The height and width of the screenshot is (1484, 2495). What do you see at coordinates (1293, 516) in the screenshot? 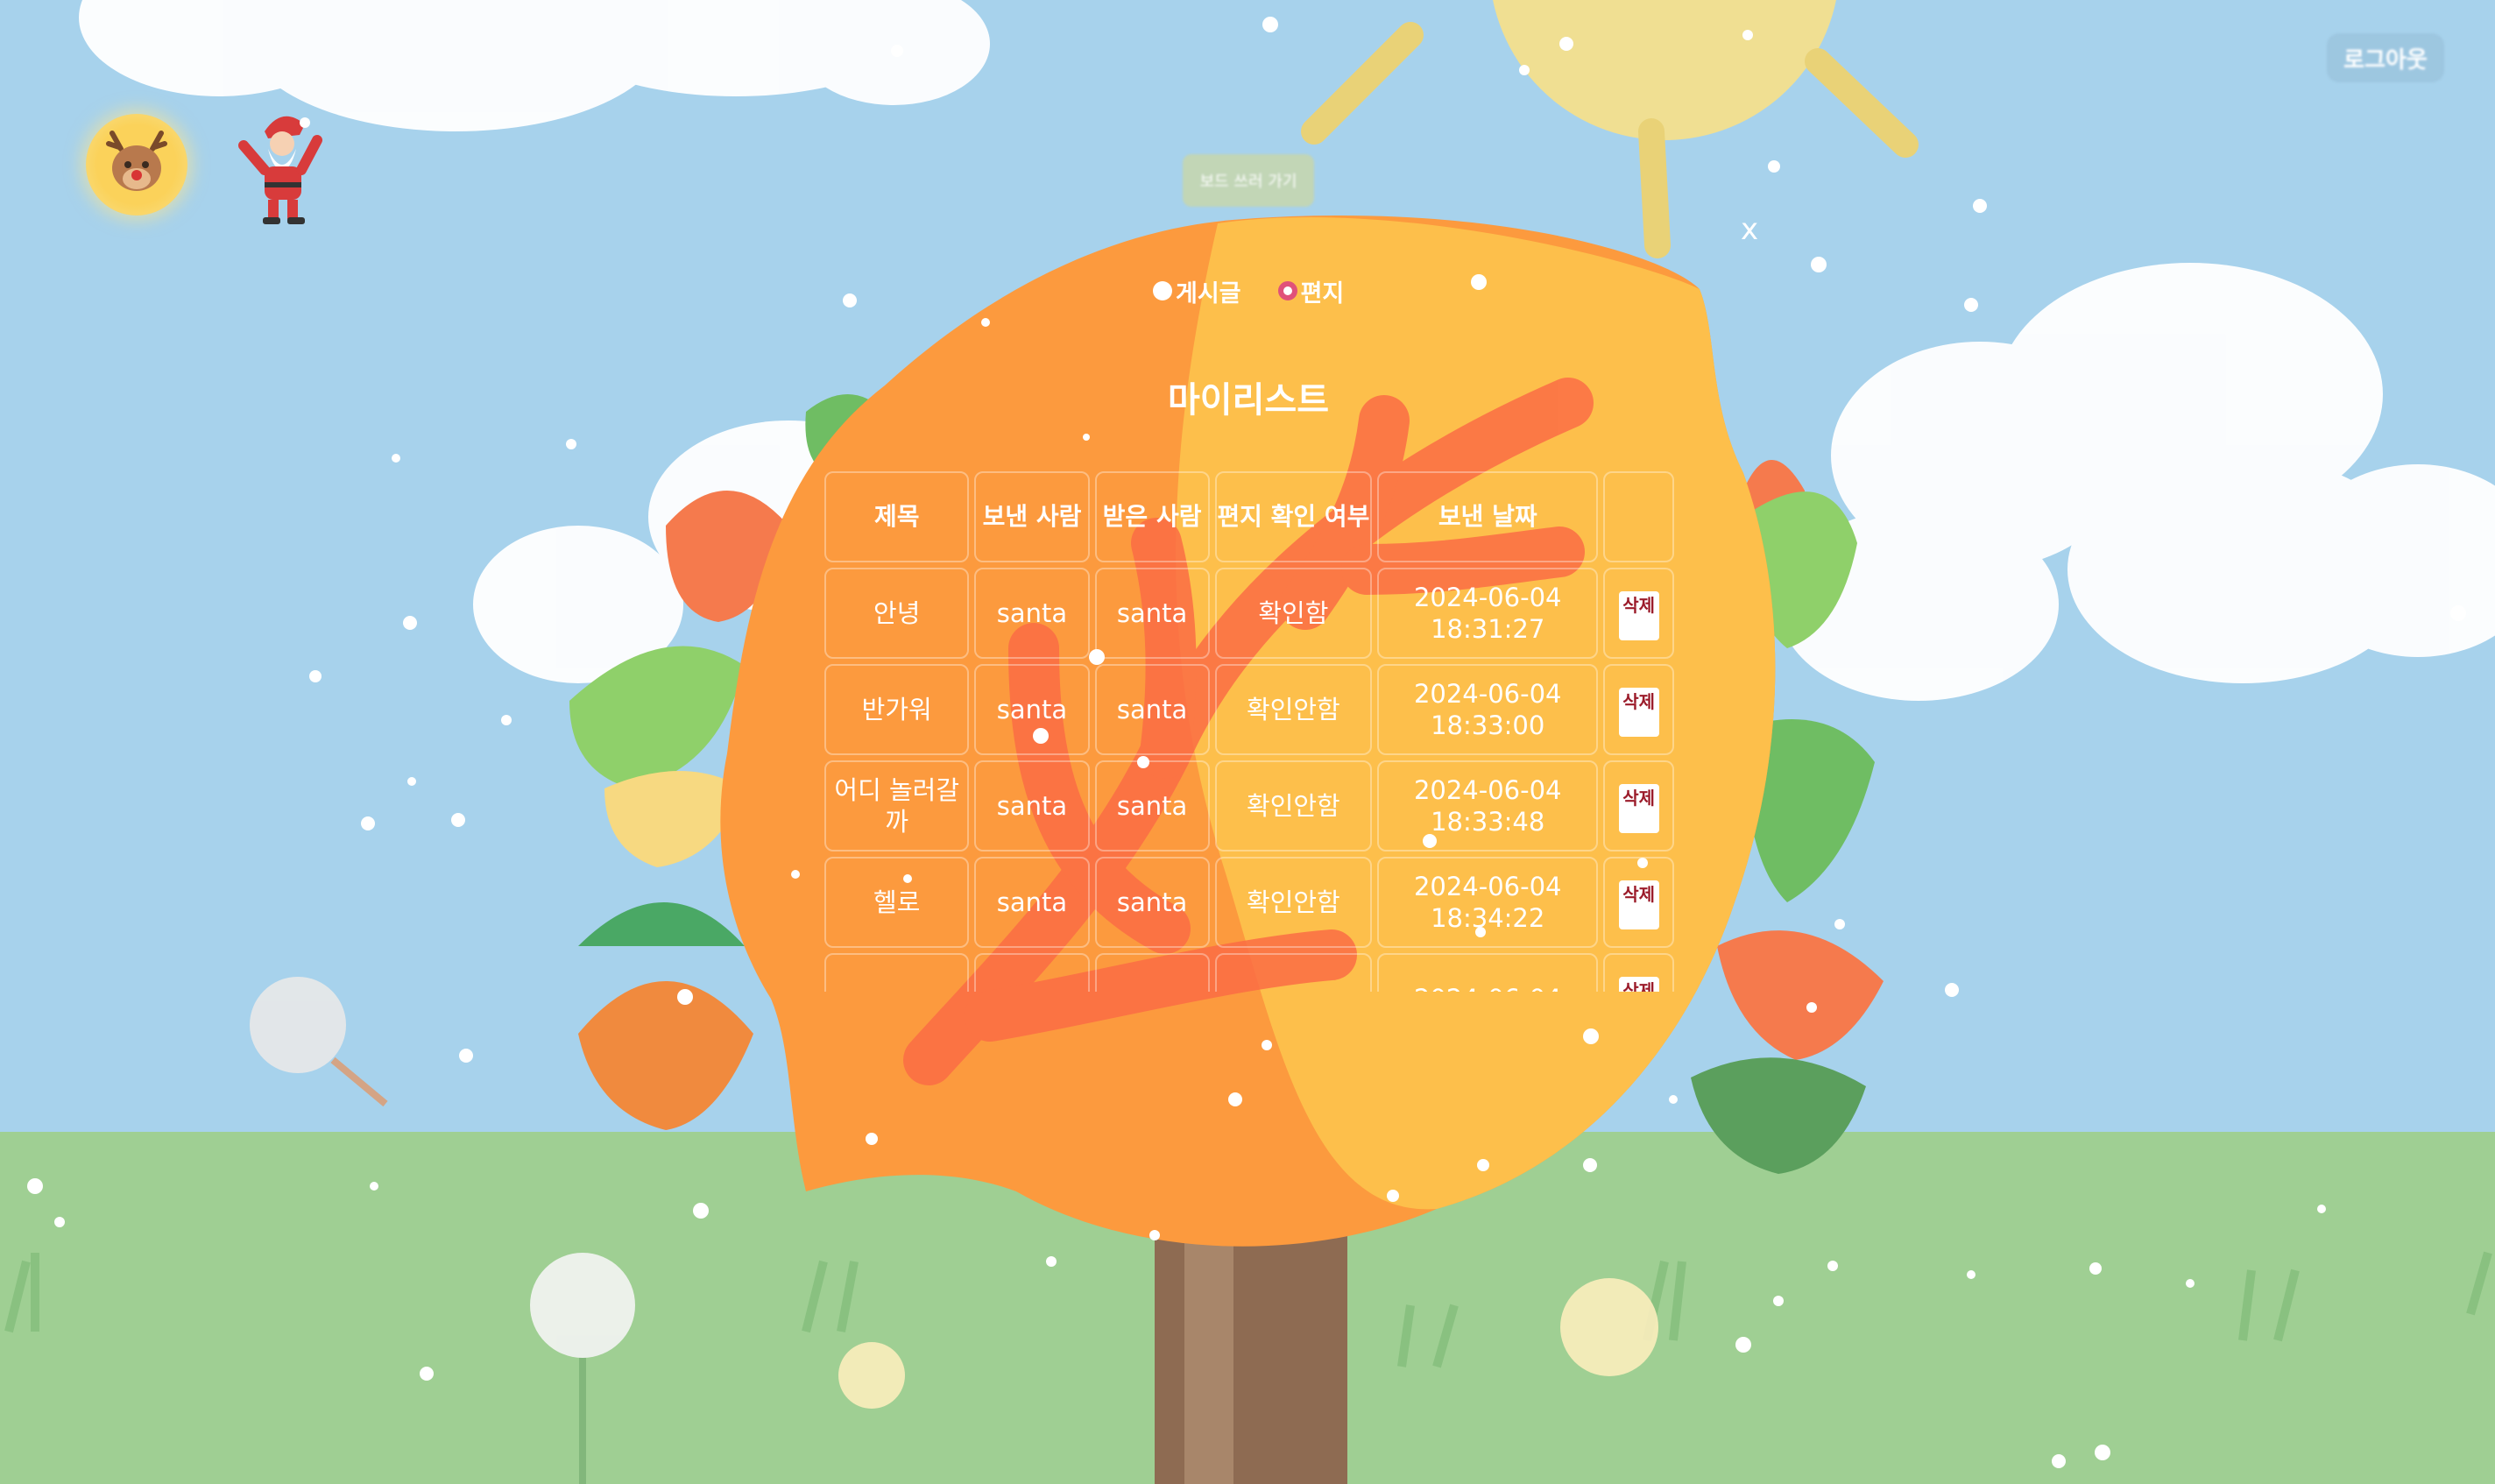
I see `column-header-read-status: 편지 확인 여부` at bounding box center [1293, 516].